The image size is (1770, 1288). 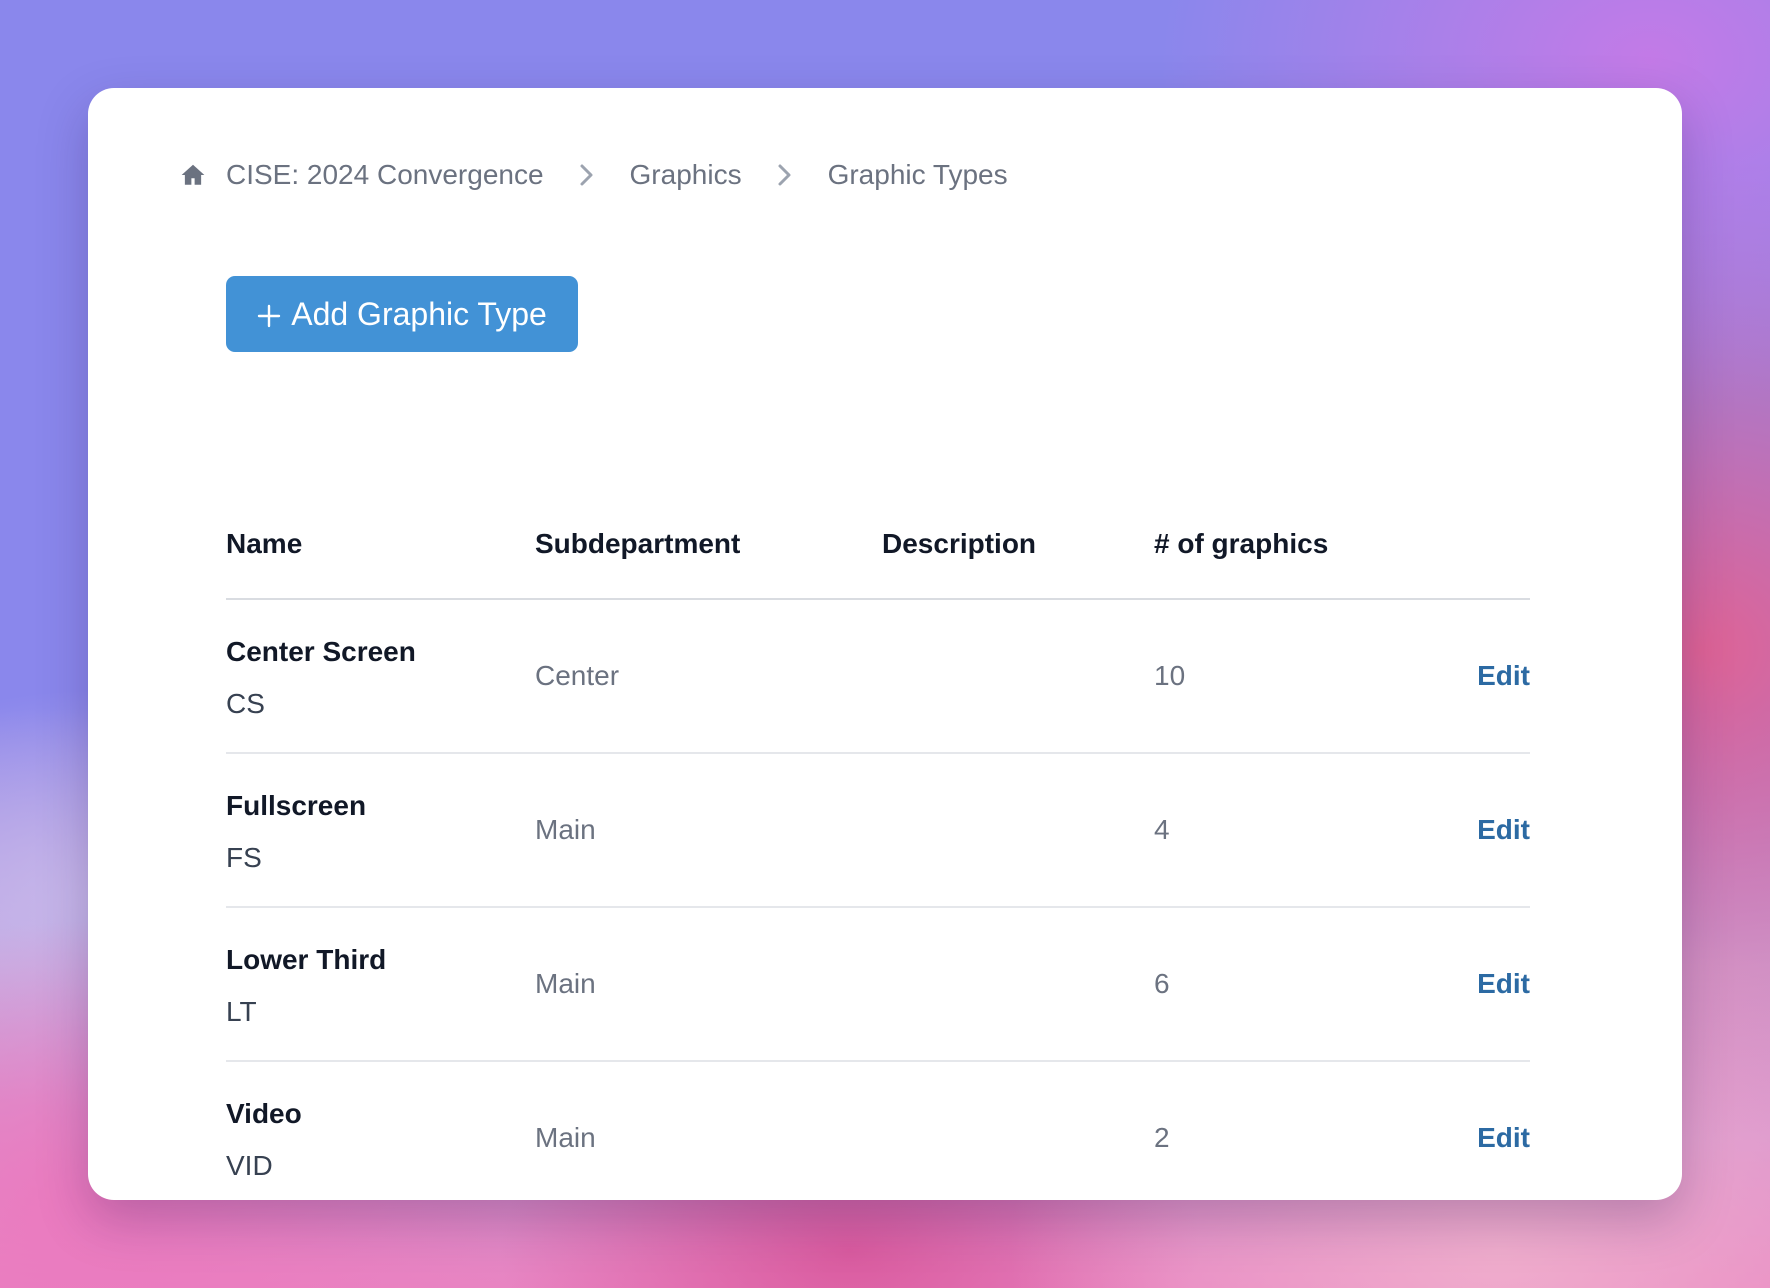 I want to click on column-header-count: # of graphics, so click(x=1241, y=544).